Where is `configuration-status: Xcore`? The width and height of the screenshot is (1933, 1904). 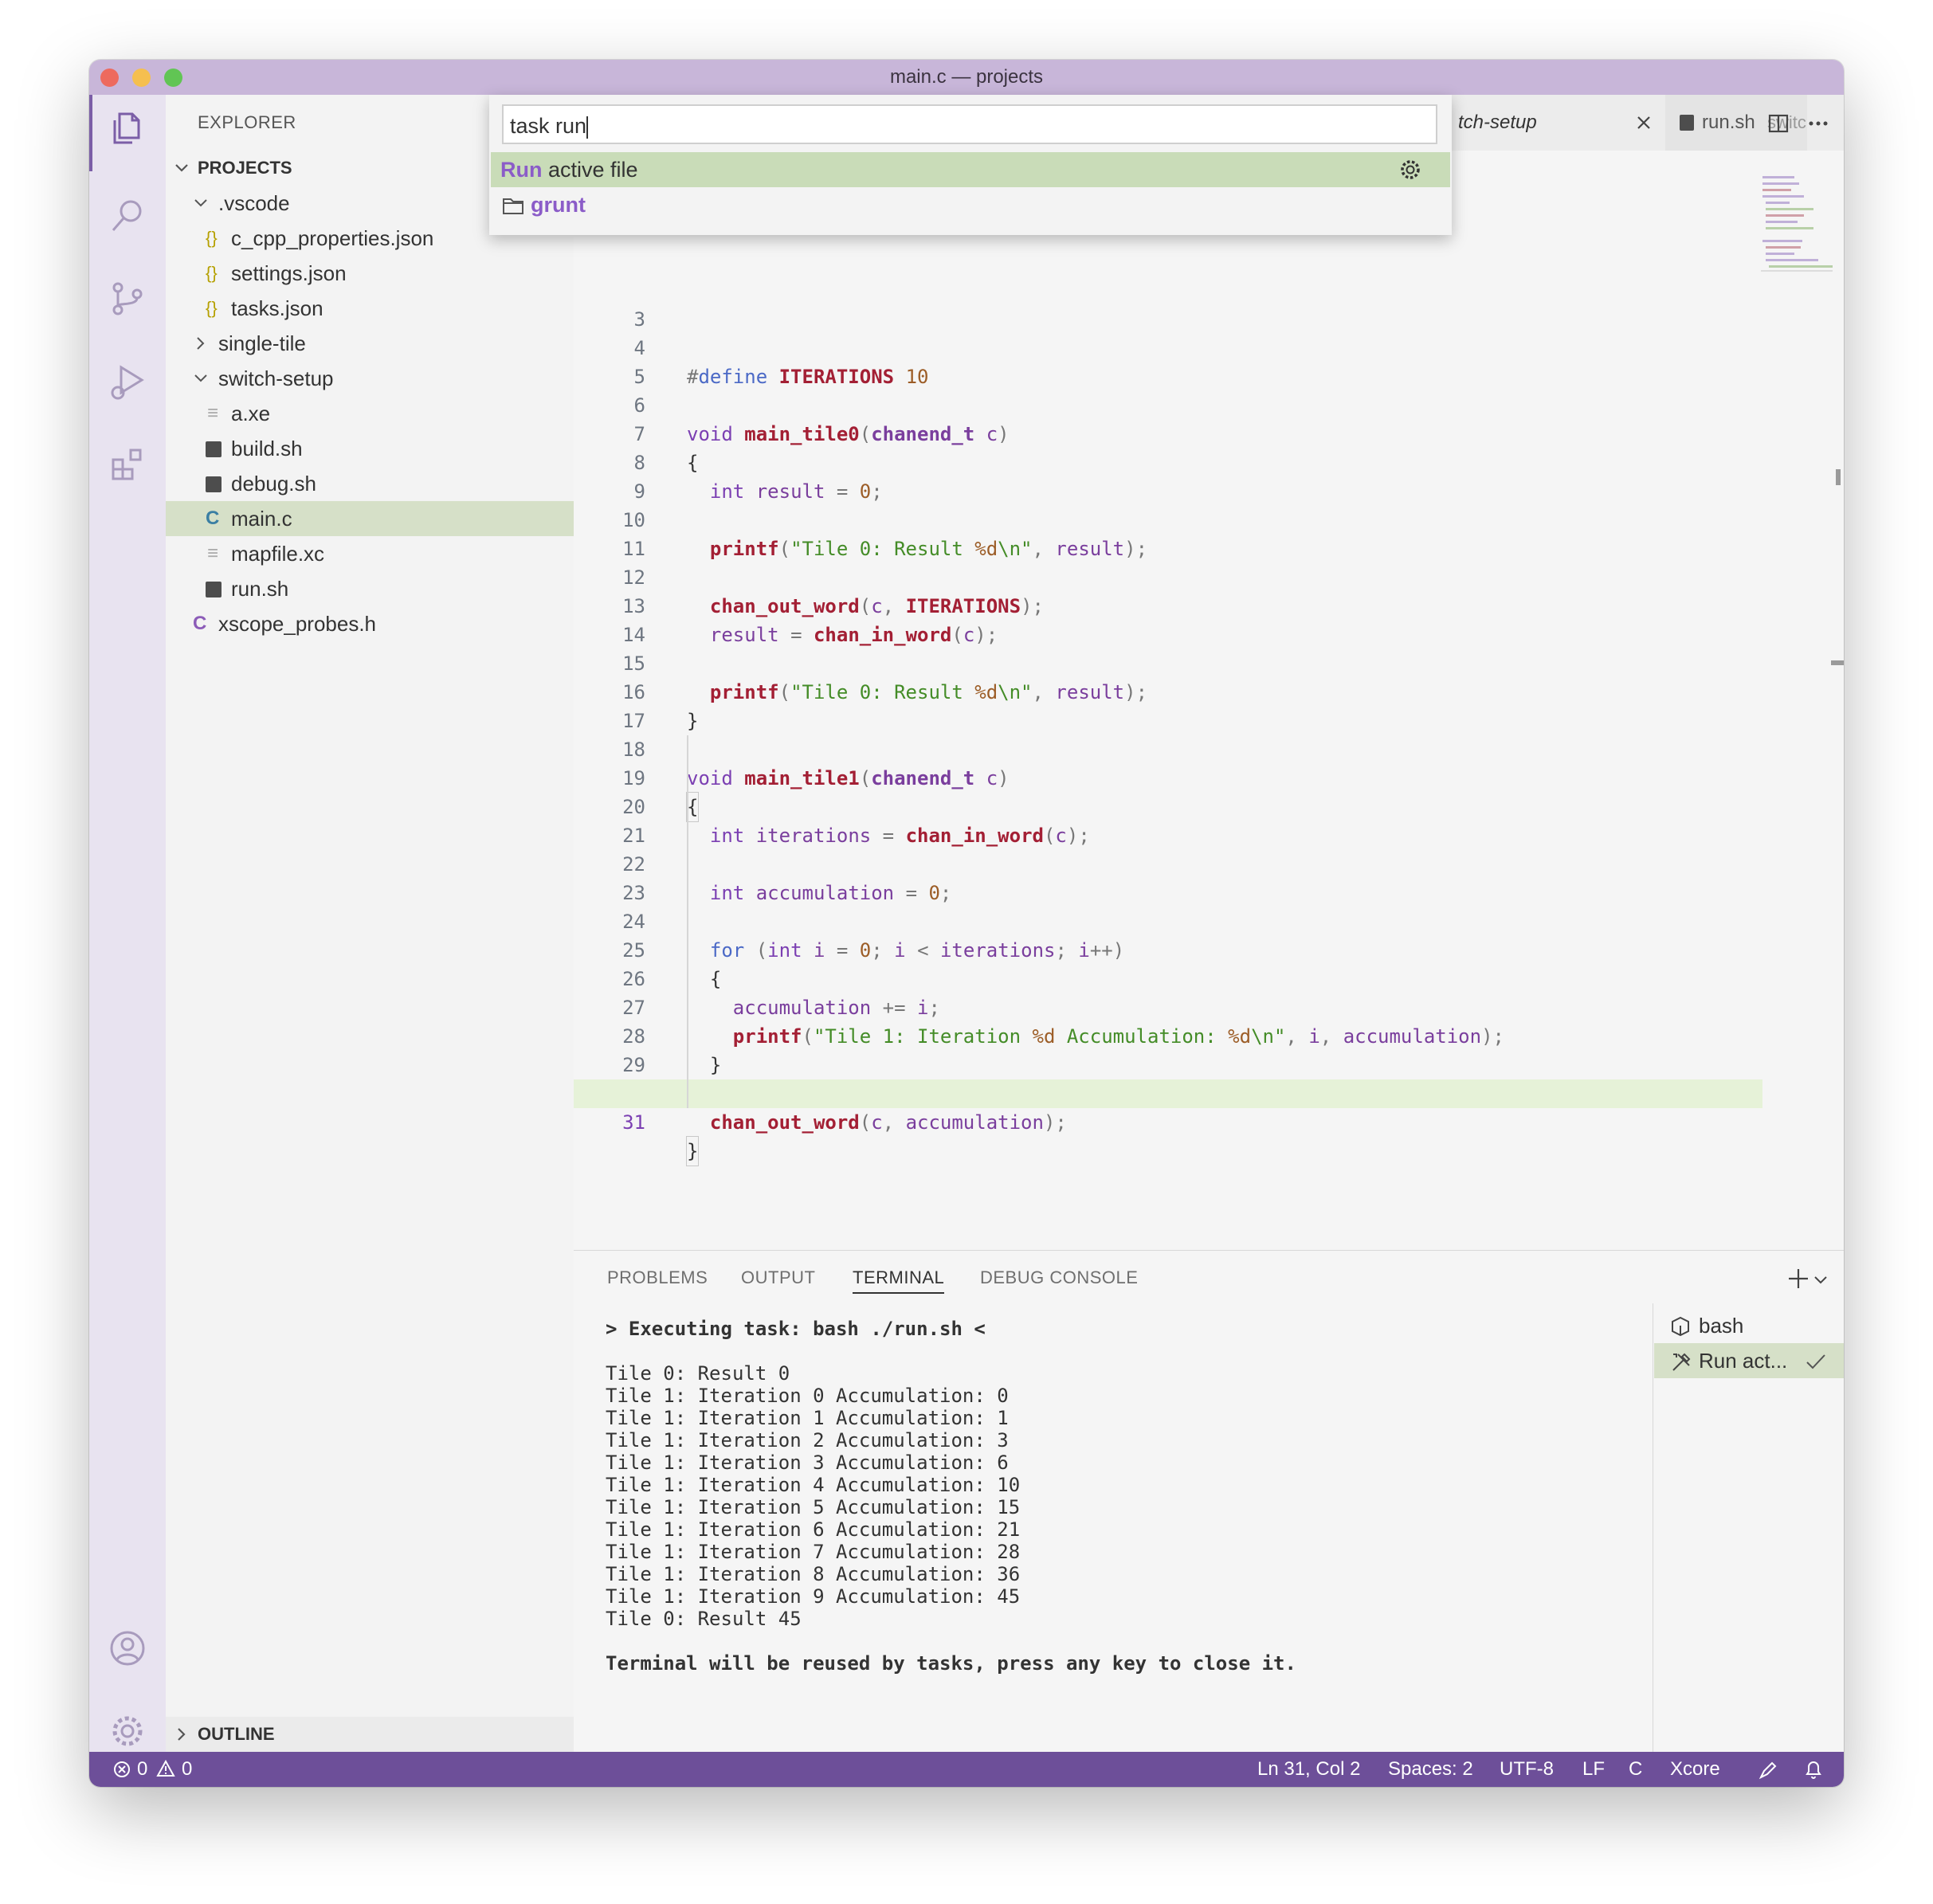 configuration-status: Xcore is located at coordinates (1695, 1769).